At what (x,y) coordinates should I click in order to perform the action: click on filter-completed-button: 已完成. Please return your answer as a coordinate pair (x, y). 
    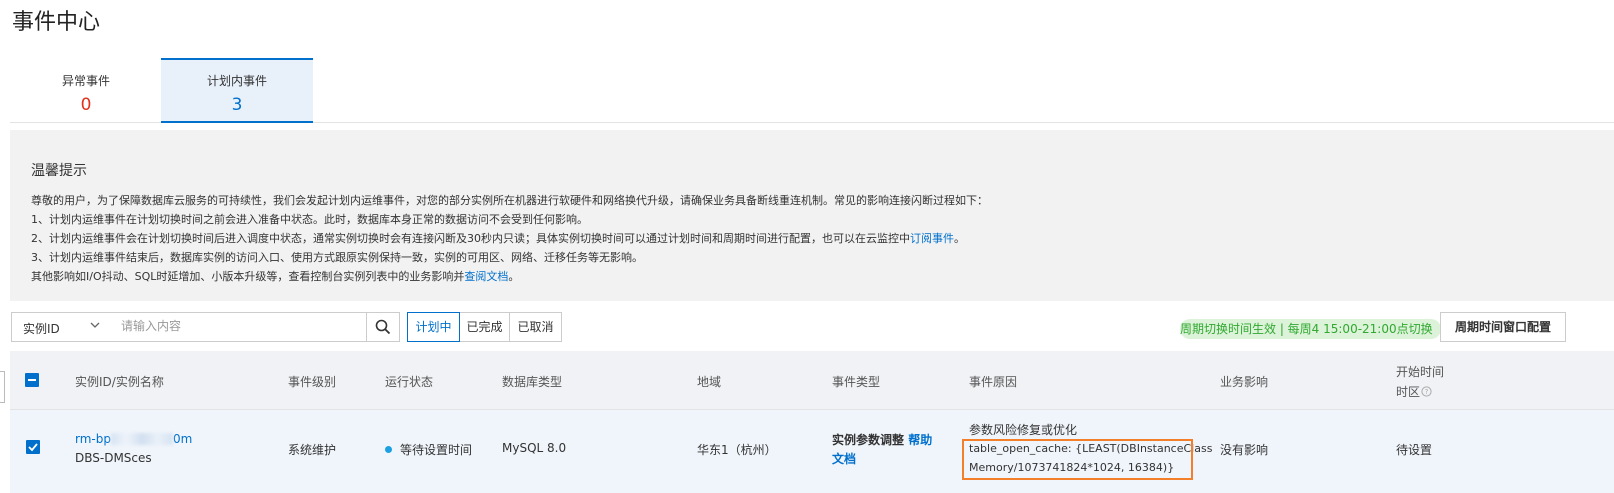
    Looking at the image, I should click on (484, 327).